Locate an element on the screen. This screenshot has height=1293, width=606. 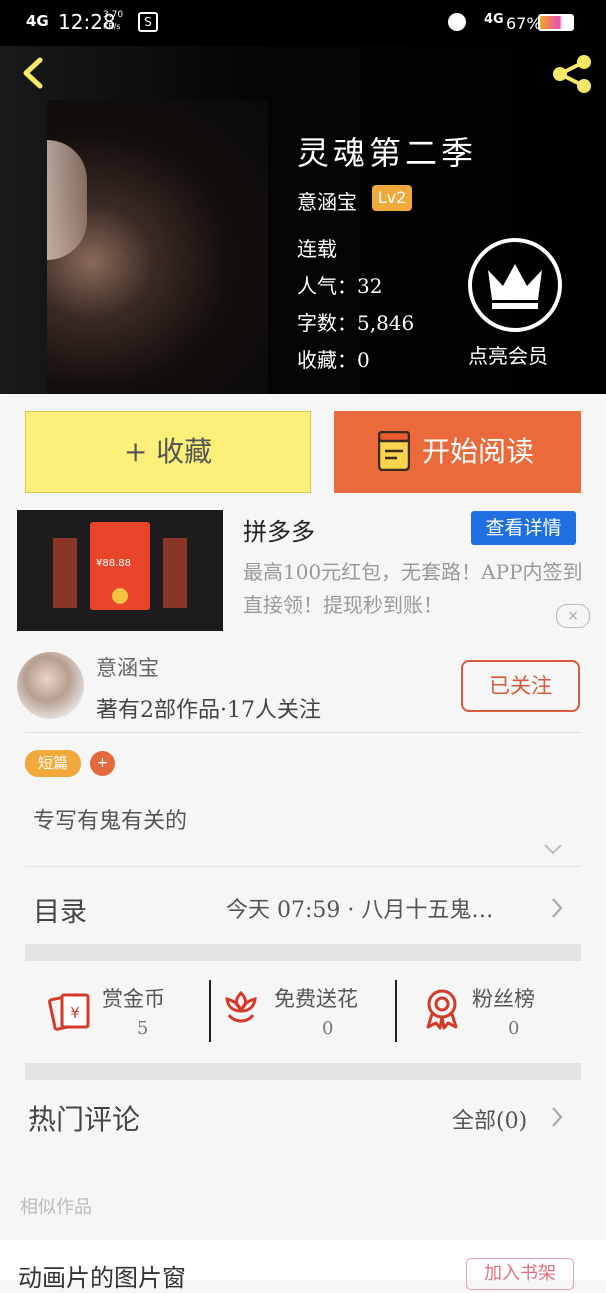
battery-percent: 67% is located at coordinates (524, 23).